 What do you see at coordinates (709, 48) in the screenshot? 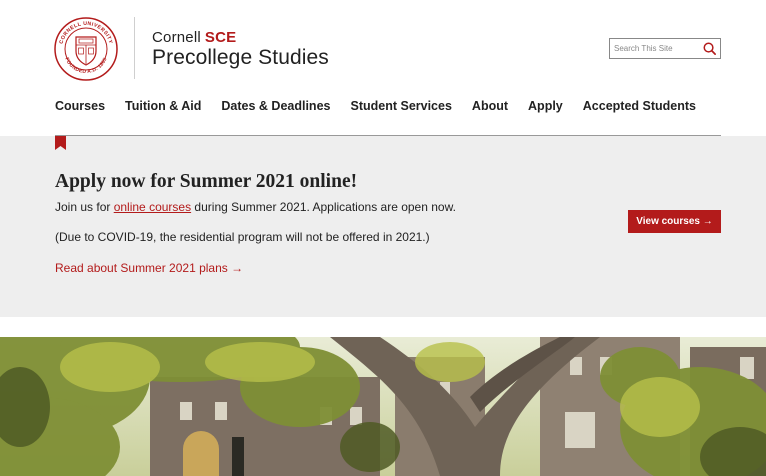
I see `search-icon` at bounding box center [709, 48].